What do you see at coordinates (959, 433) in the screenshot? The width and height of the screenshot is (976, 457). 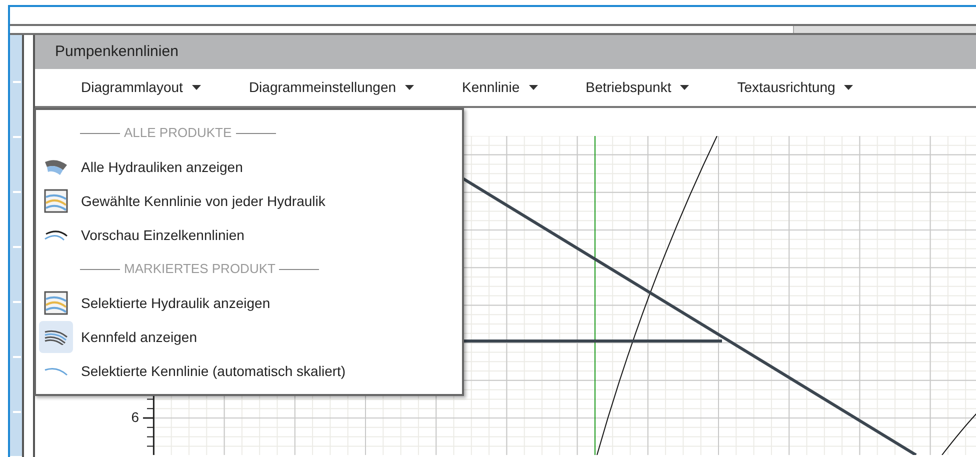 I see `system-curve` at bounding box center [959, 433].